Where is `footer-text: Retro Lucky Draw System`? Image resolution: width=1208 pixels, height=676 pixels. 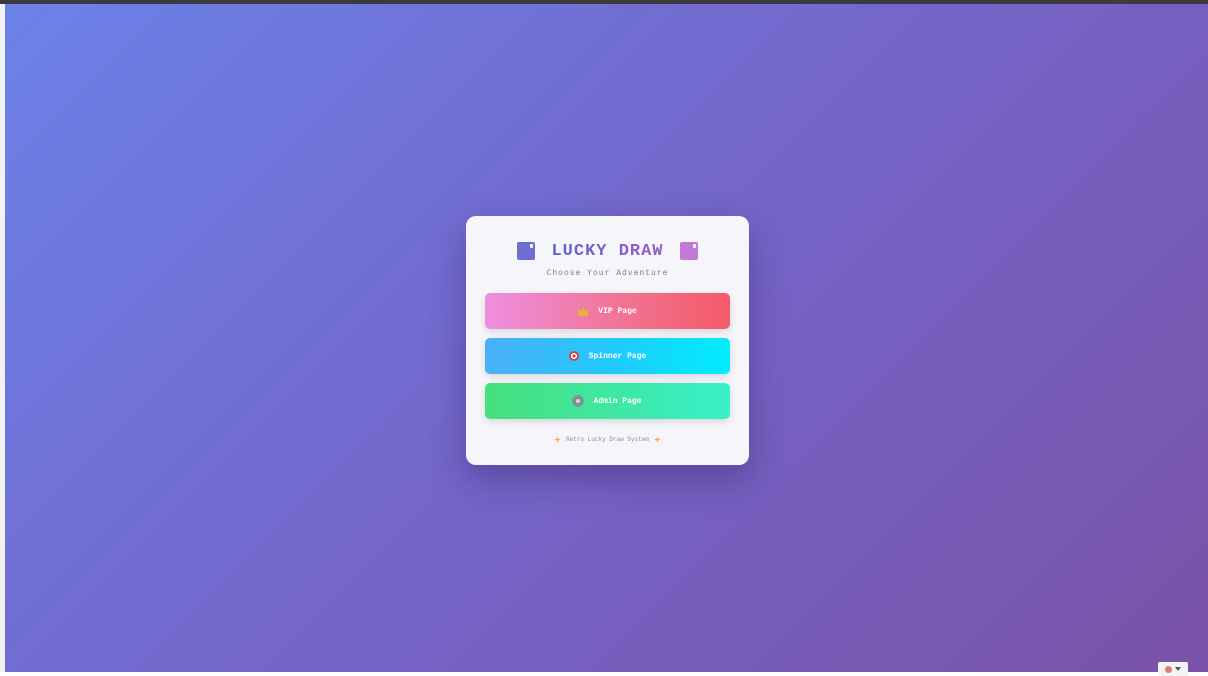 footer-text: Retro Lucky Draw System is located at coordinates (607, 439).